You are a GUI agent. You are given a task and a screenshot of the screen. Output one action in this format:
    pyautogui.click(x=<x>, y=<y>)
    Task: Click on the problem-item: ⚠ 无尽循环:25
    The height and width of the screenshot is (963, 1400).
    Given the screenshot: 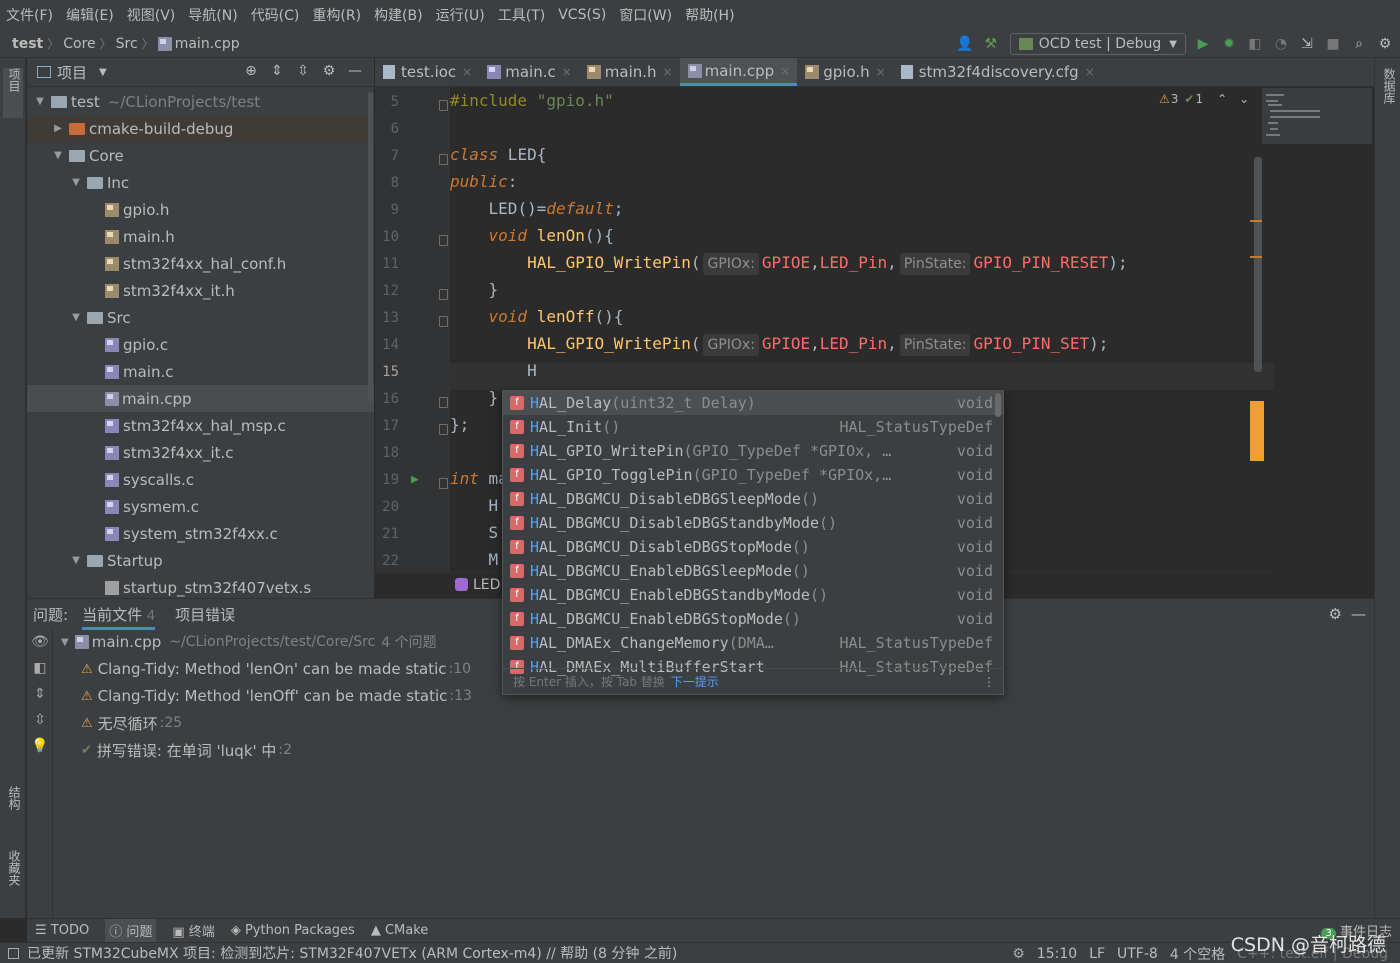 What is the action you would take?
    pyautogui.click(x=131, y=723)
    